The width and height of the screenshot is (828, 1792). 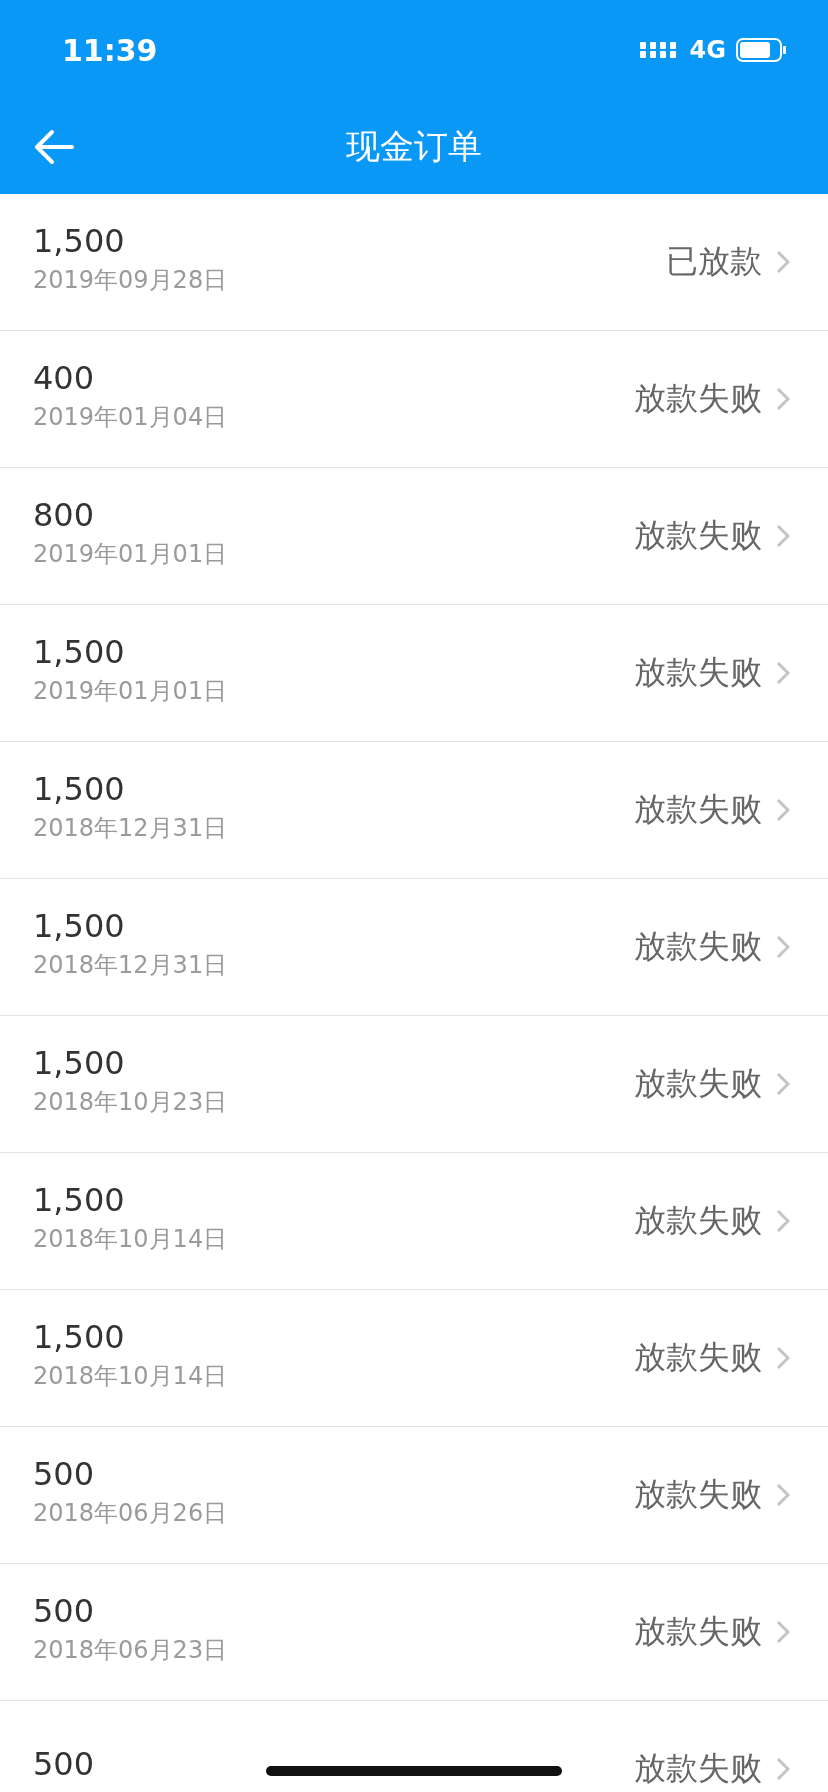 What do you see at coordinates (130, 280) in the screenshot?
I see `order-date: 2019年09月28日` at bounding box center [130, 280].